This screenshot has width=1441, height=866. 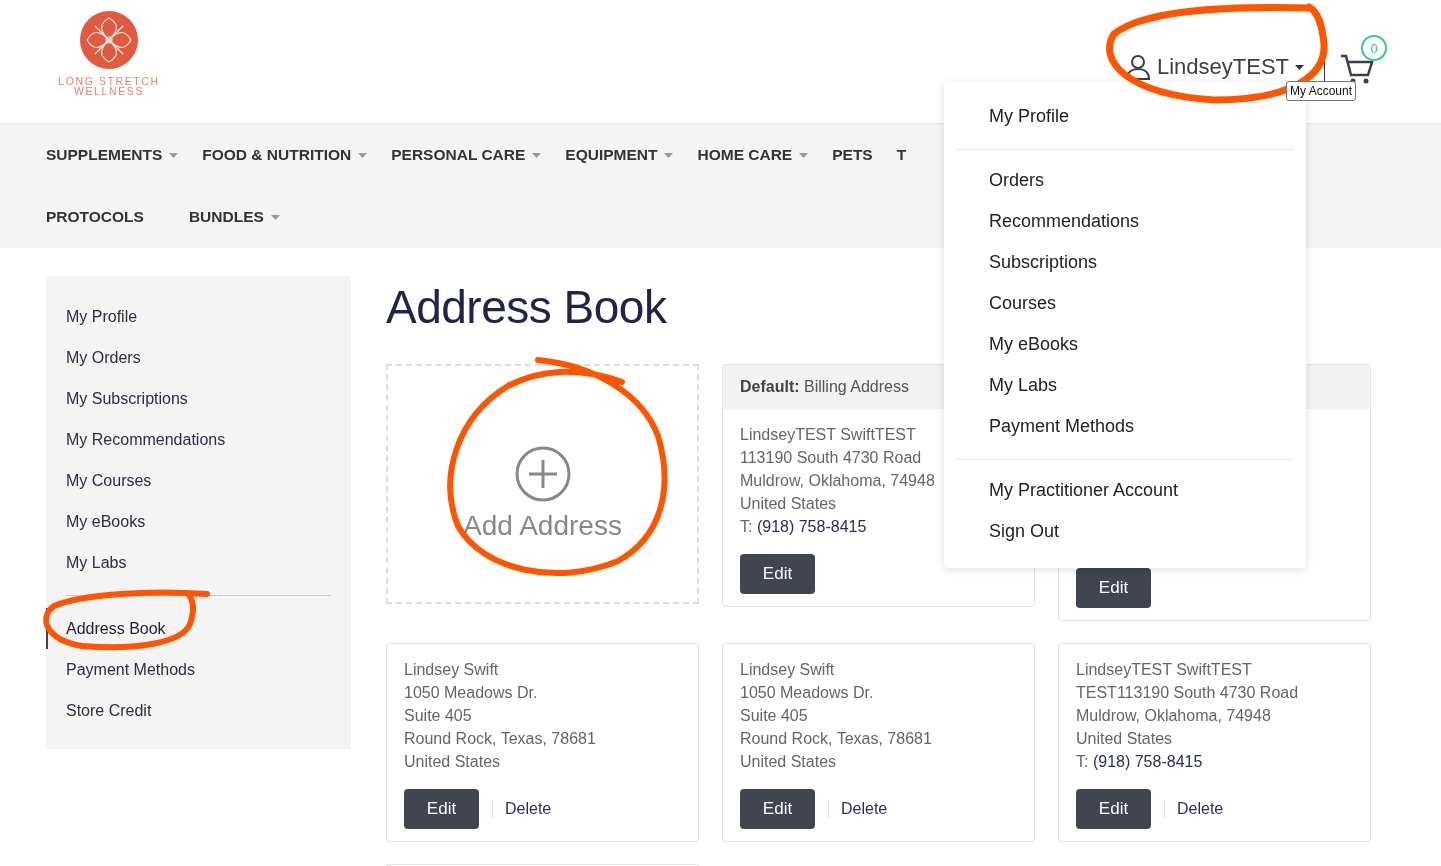 I want to click on logo-text: WELLNESS, so click(x=109, y=91).